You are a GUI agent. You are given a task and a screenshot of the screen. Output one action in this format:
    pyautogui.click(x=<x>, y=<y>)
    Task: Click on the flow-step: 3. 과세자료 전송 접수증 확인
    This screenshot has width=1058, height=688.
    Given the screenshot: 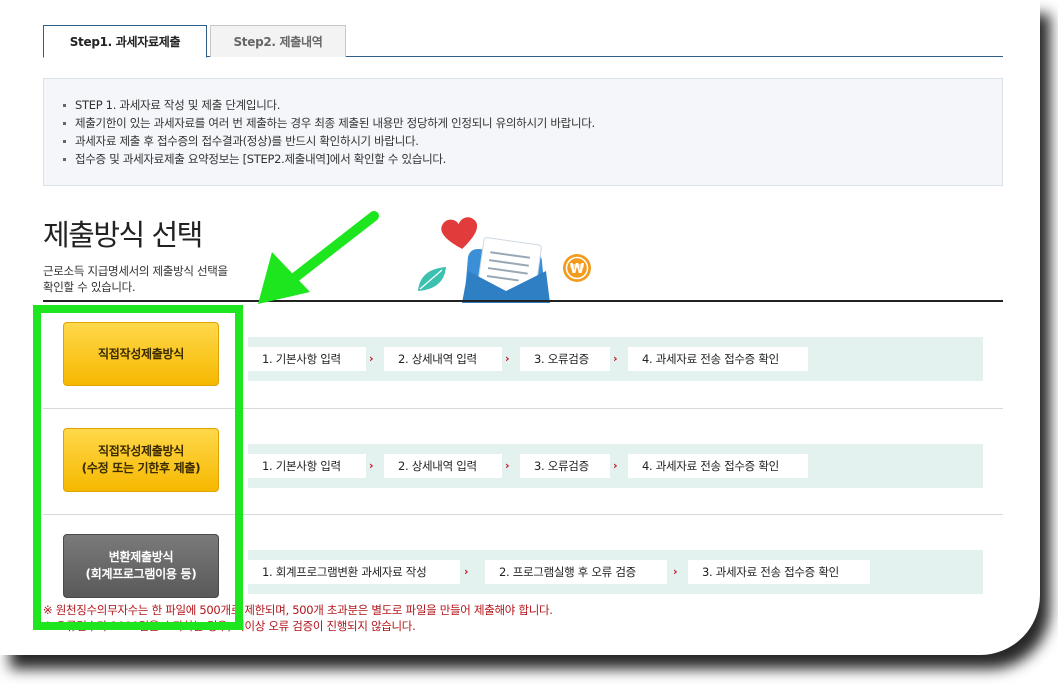 What is the action you would take?
    pyautogui.click(x=779, y=572)
    